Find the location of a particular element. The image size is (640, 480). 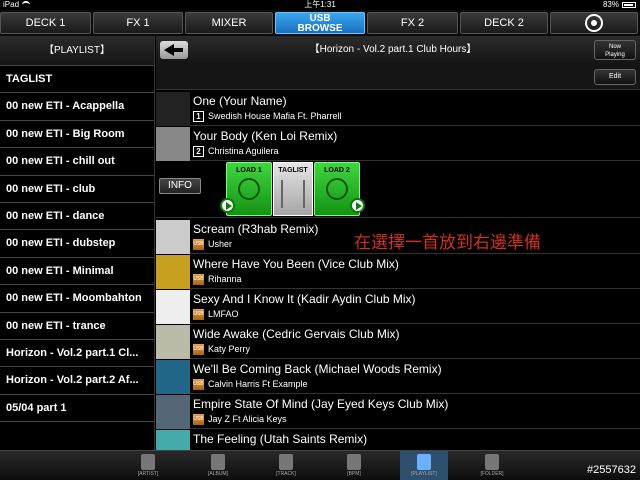

folder-icon is located at coordinates (492, 462).